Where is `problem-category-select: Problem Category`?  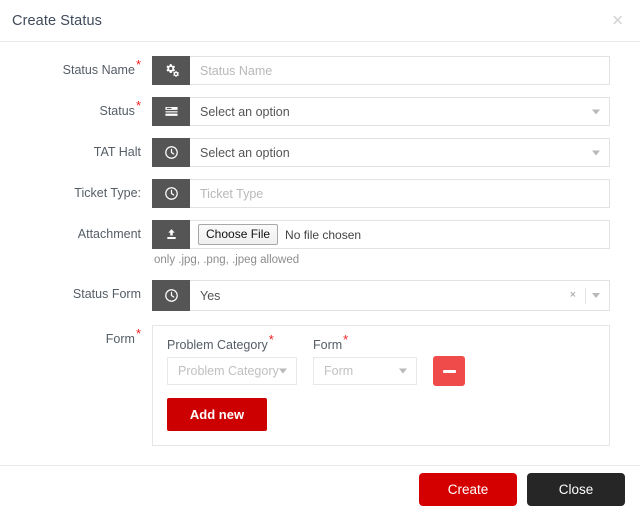
problem-category-select: Problem Category is located at coordinates (232, 371).